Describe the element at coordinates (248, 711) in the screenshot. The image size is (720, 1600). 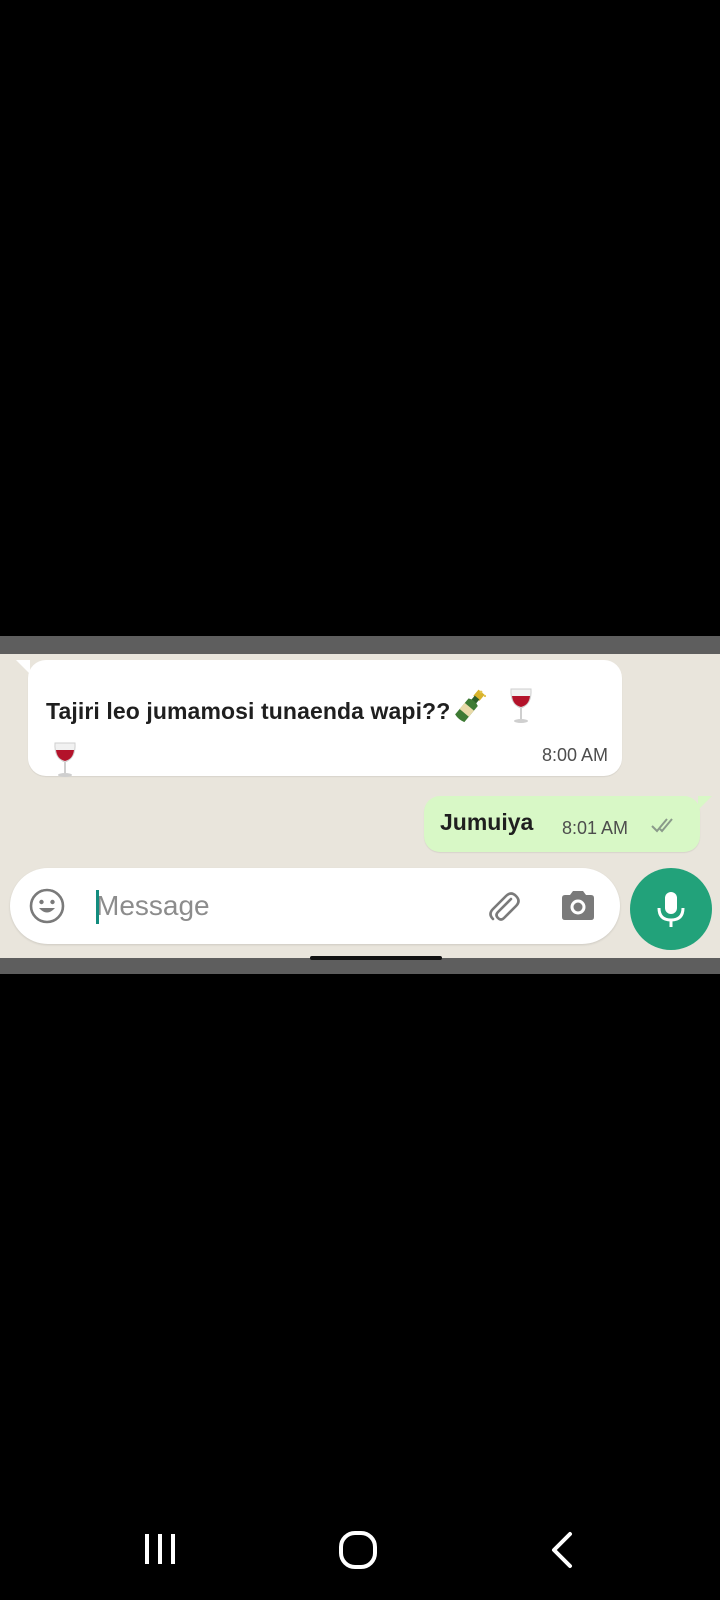
I see `incoming-message-label: Tajiri leo jumamosi tunaenda wapi??` at that location.